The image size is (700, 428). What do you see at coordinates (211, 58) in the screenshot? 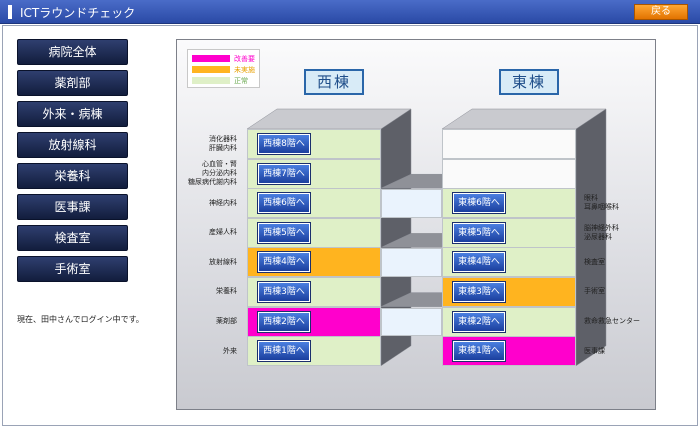
I see `legend-swatch-improve` at bounding box center [211, 58].